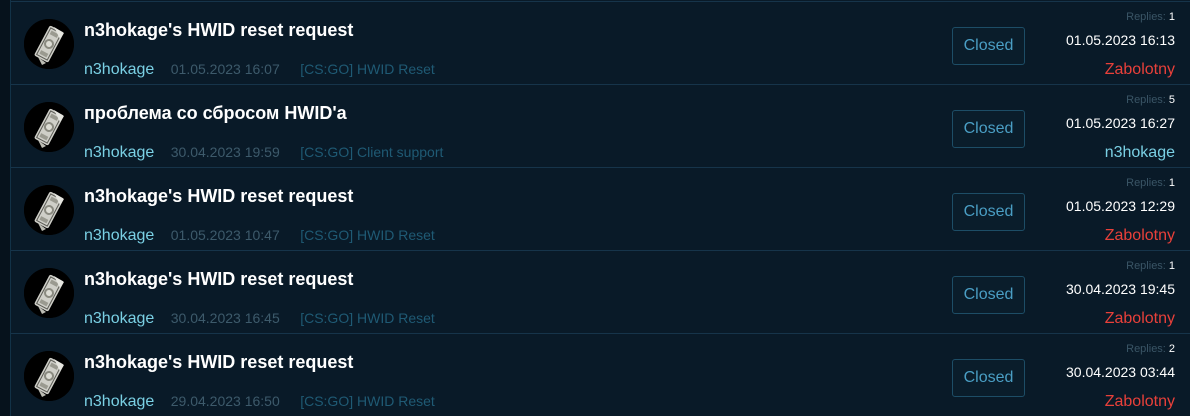 This screenshot has height=416, width=1190. Describe the element at coordinates (371, 152) in the screenshot. I see `thread-forum-link: [CS:GO] Client support` at that location.